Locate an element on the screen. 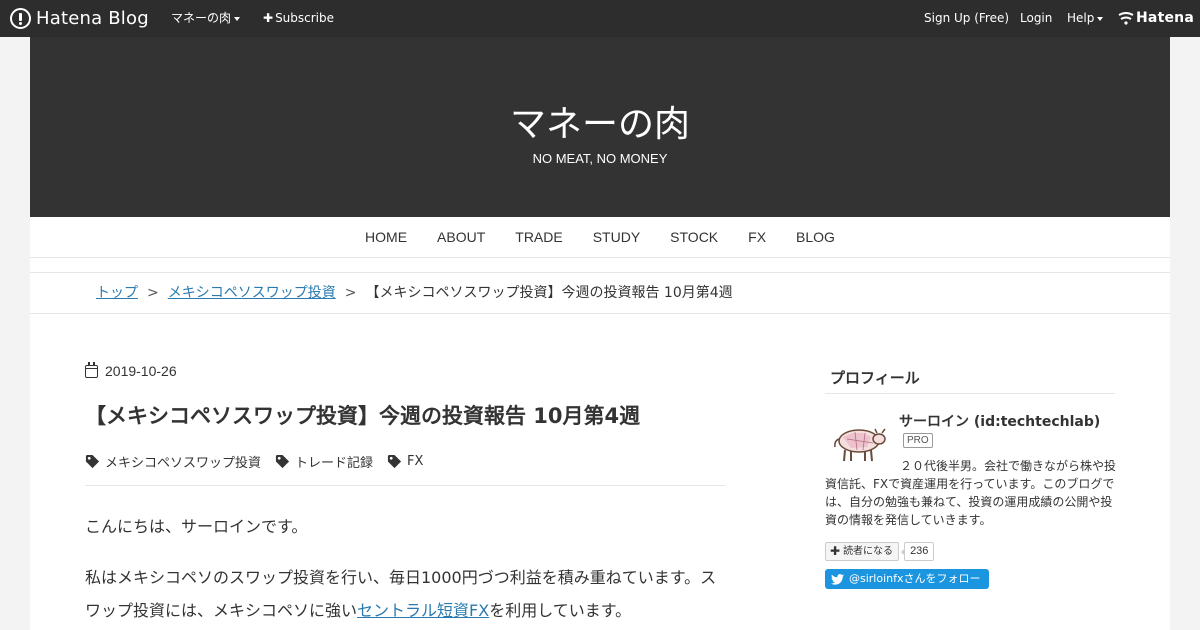  calendar-icon is located at coordinates (91, 369).